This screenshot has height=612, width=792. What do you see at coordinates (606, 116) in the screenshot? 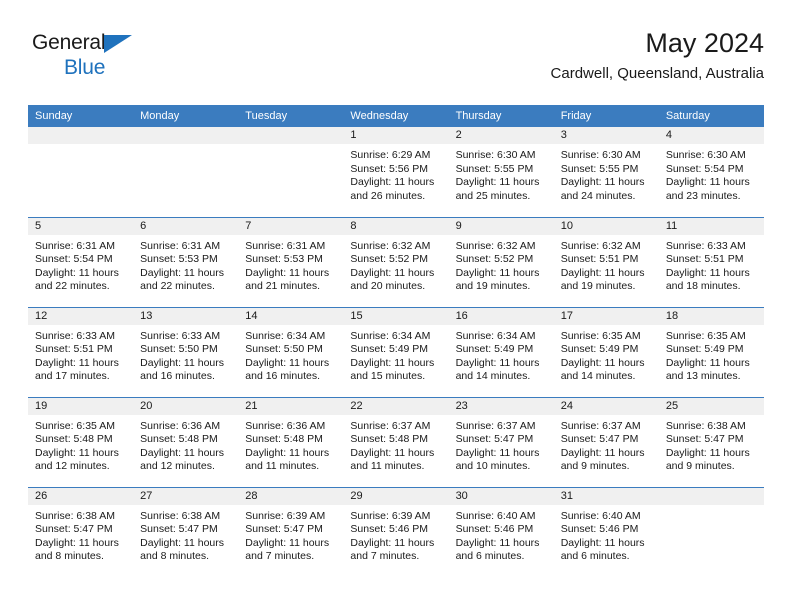
I see `weekday-header-friday: Friday` at bounding box center [606, 116].